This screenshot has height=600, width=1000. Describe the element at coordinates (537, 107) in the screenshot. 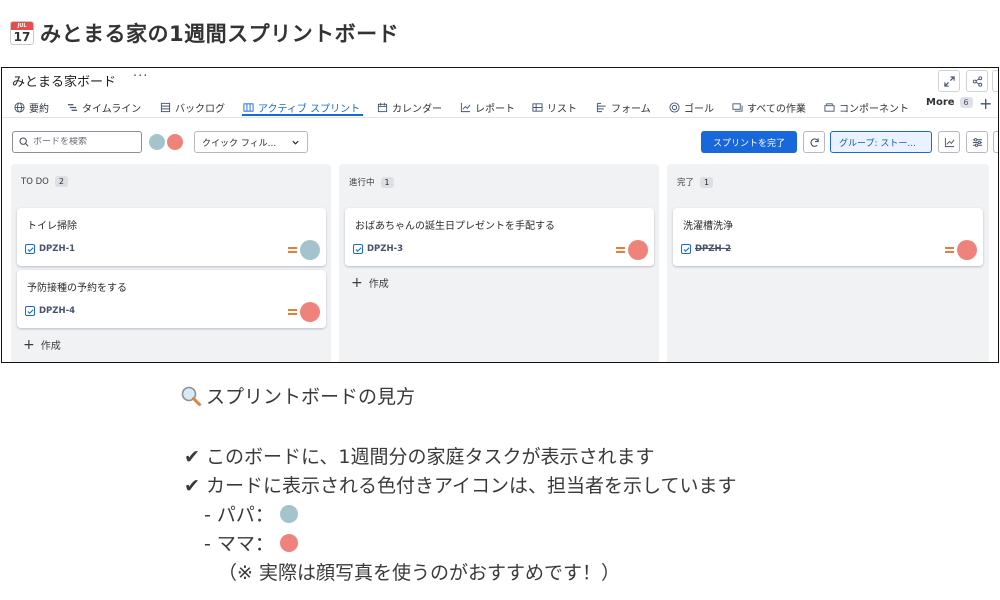

I see `list-icon` at that location.